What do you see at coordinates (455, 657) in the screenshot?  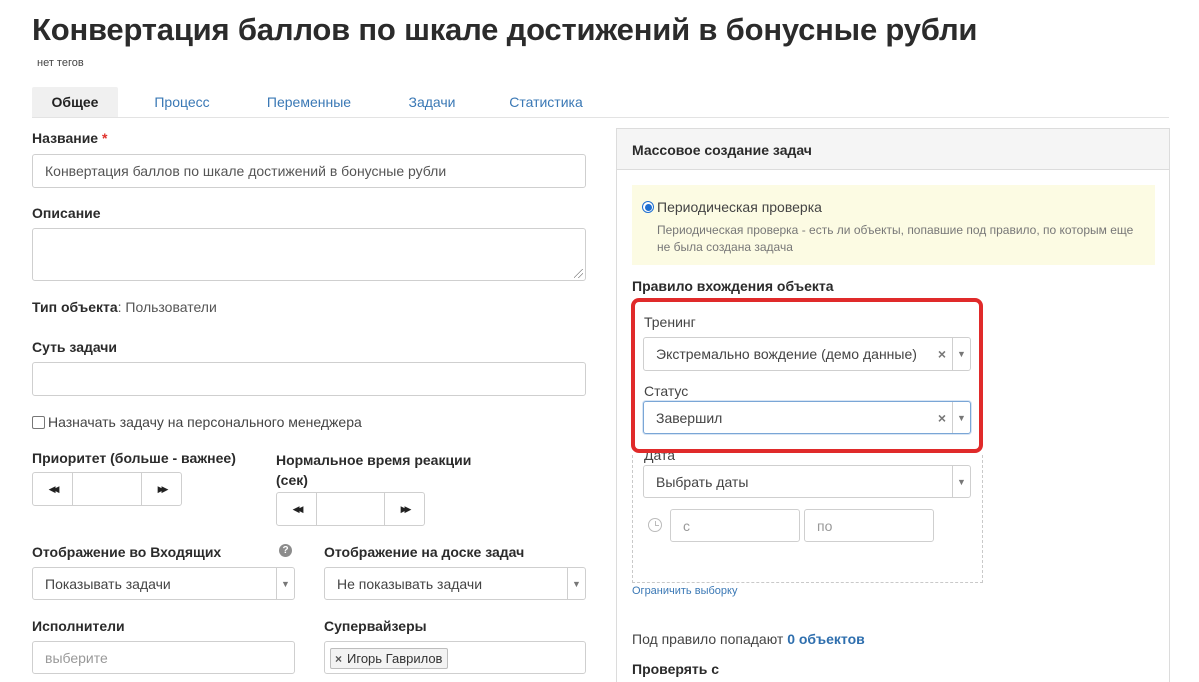 I see `supervisors-input: × Игорь Гаврилов` at bounding box center [455, 657].